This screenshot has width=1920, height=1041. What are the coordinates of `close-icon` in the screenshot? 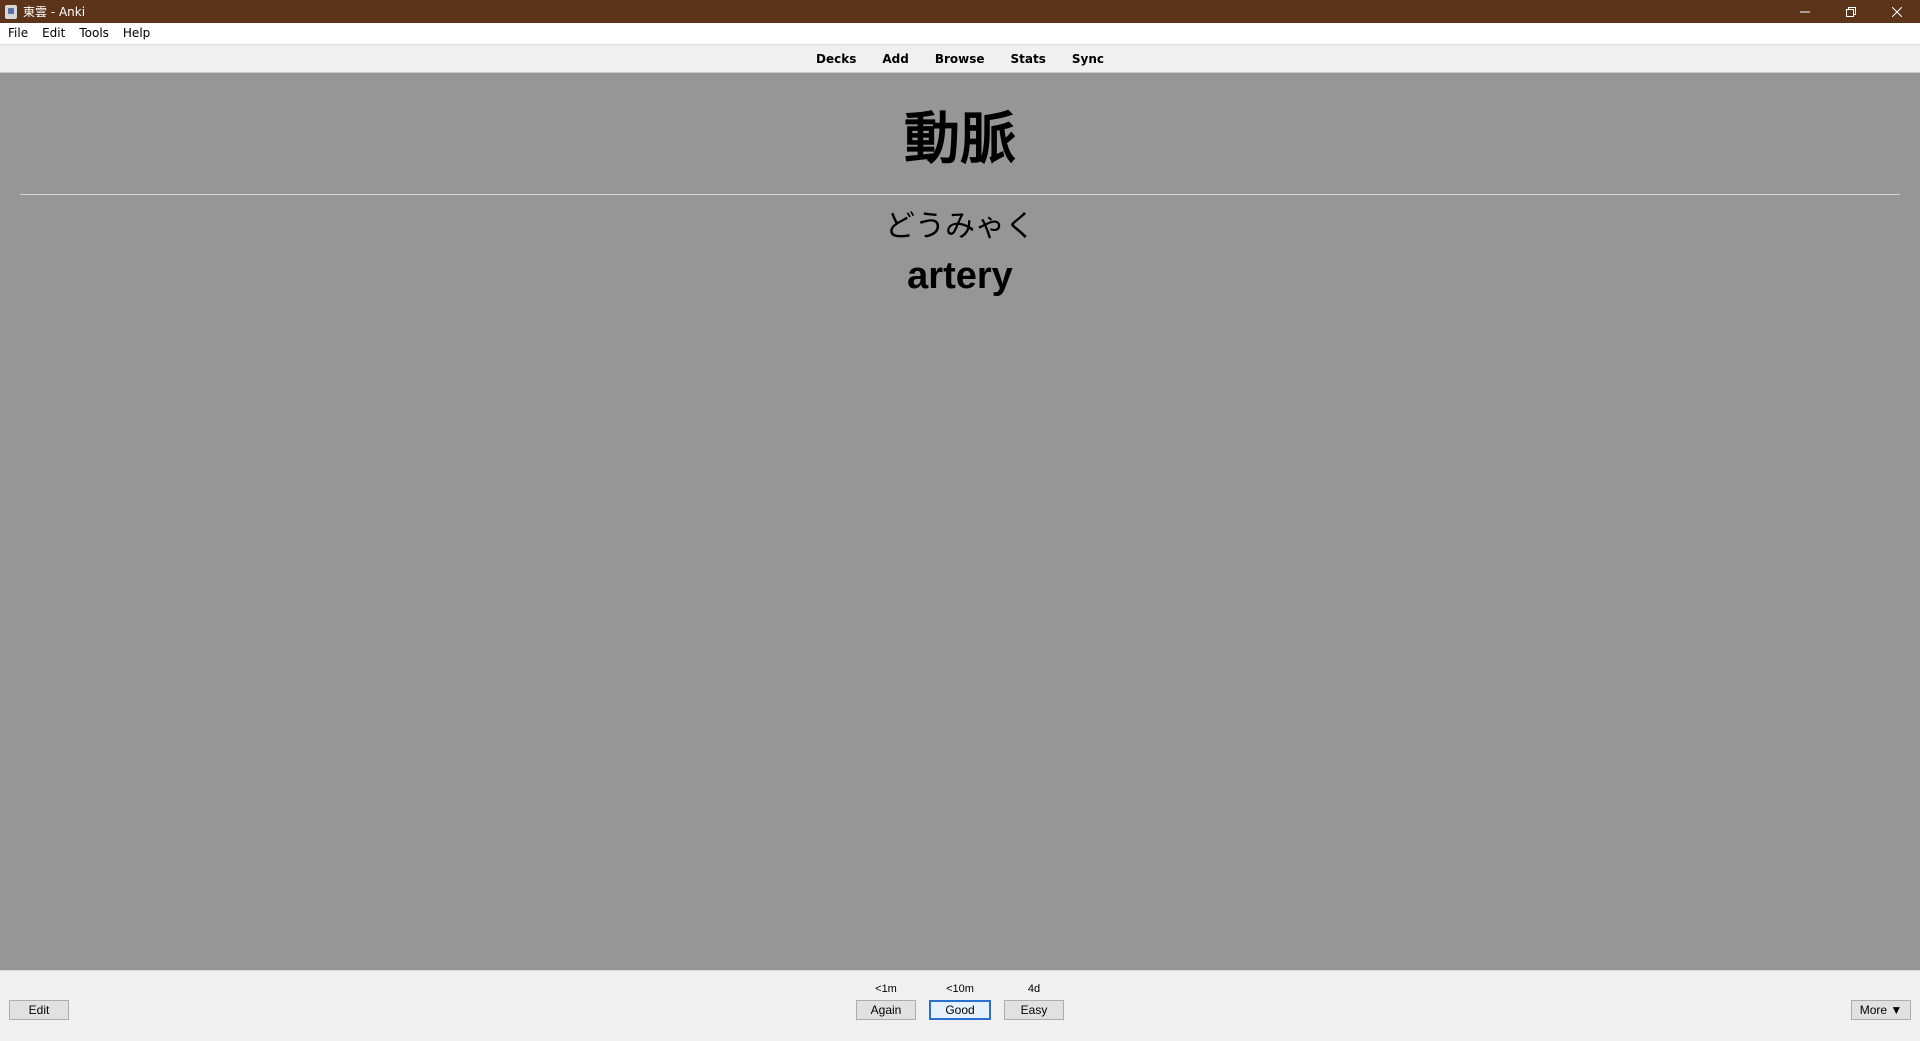 It's located at (1897, 11).